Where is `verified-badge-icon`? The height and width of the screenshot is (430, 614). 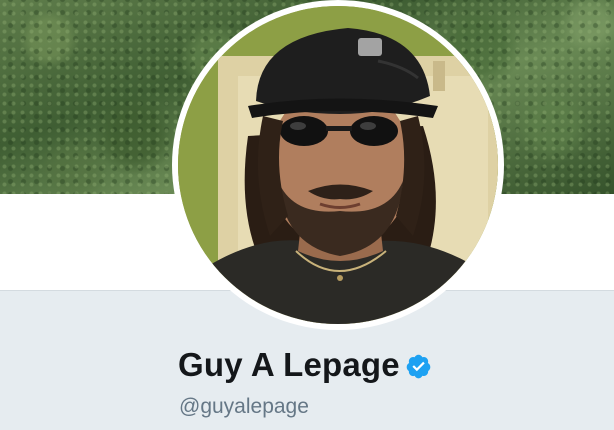
verified-badge-icon is located at coordinates (418, 366).